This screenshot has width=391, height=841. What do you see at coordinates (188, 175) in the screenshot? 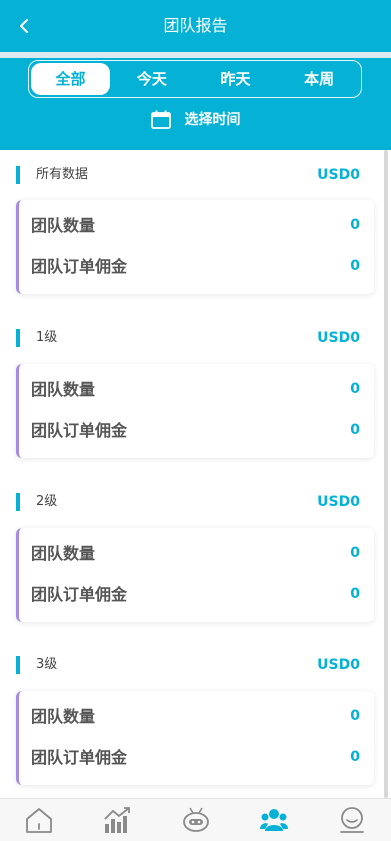
I see `section-header-all: 所有数据 USD0` at bounding box center [188, 175].